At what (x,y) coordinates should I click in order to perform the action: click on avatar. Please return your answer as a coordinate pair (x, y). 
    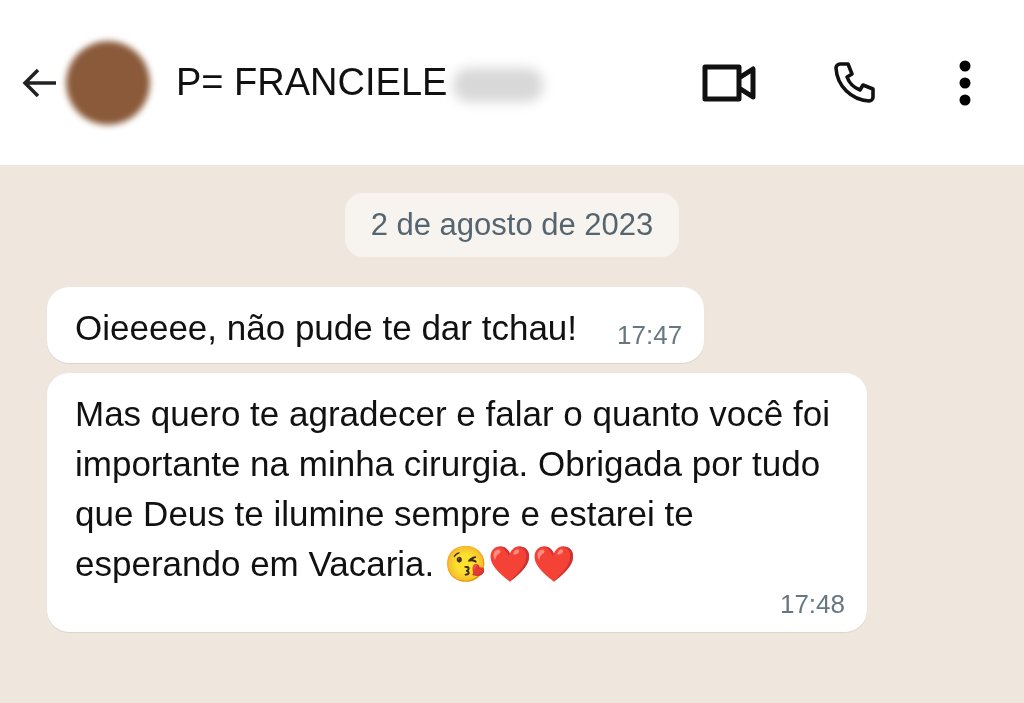
    Looking at the image, I should click on (108, 82).